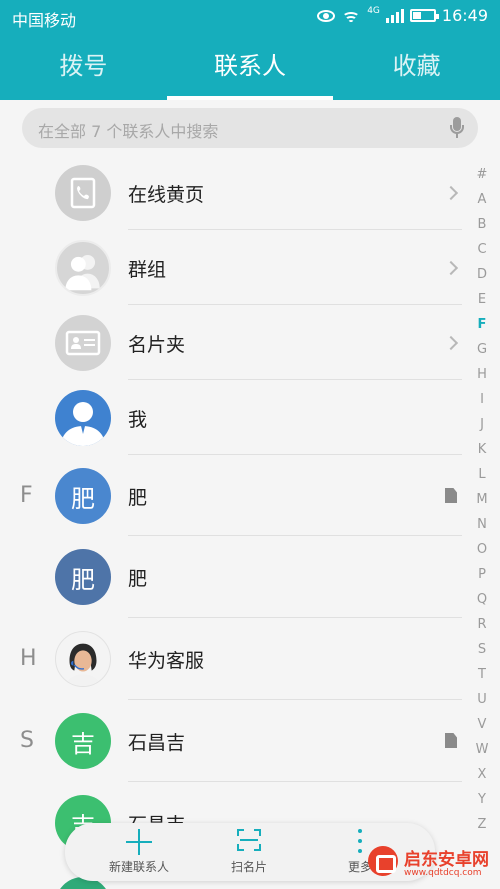 This screenshot has height=889, width=500. Describe the element at coordinates (482, 799) in the screenshot. I see `index-letter: Y` at that location.